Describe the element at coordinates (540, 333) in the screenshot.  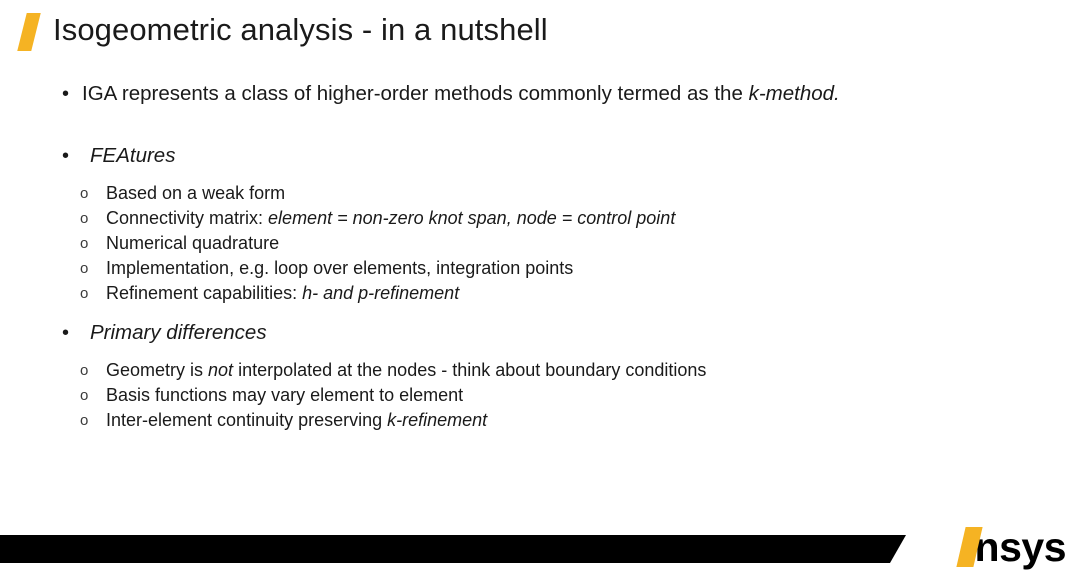
I see `section-heading-primary-differences: • Primary differences` at that location.